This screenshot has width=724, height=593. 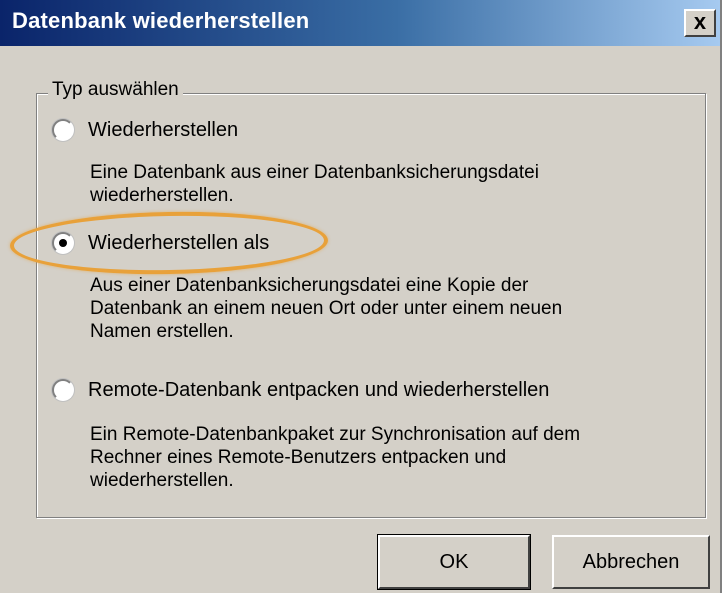 I want to click on close-button: x, so click(x=700, y=23).